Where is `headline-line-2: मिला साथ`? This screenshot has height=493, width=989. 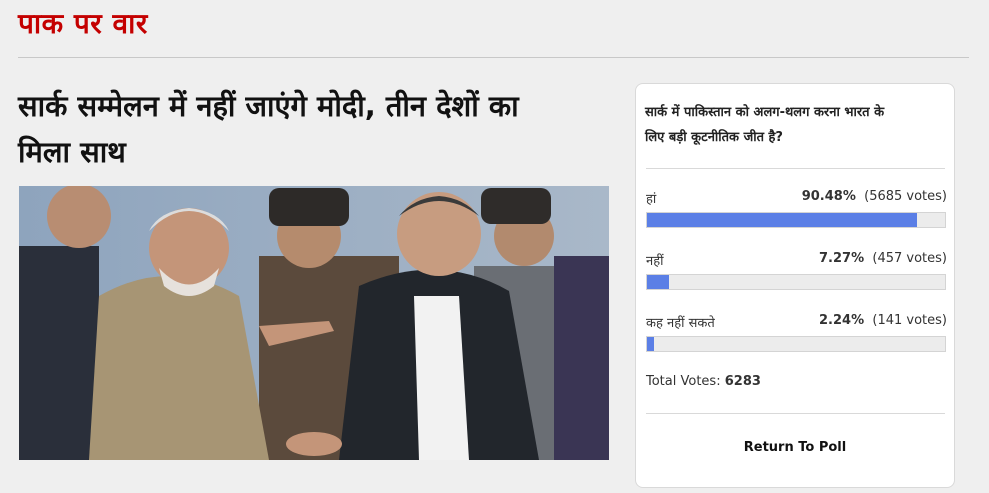
headline-line-2: मिला साथ is located at coordinates (72, 152).